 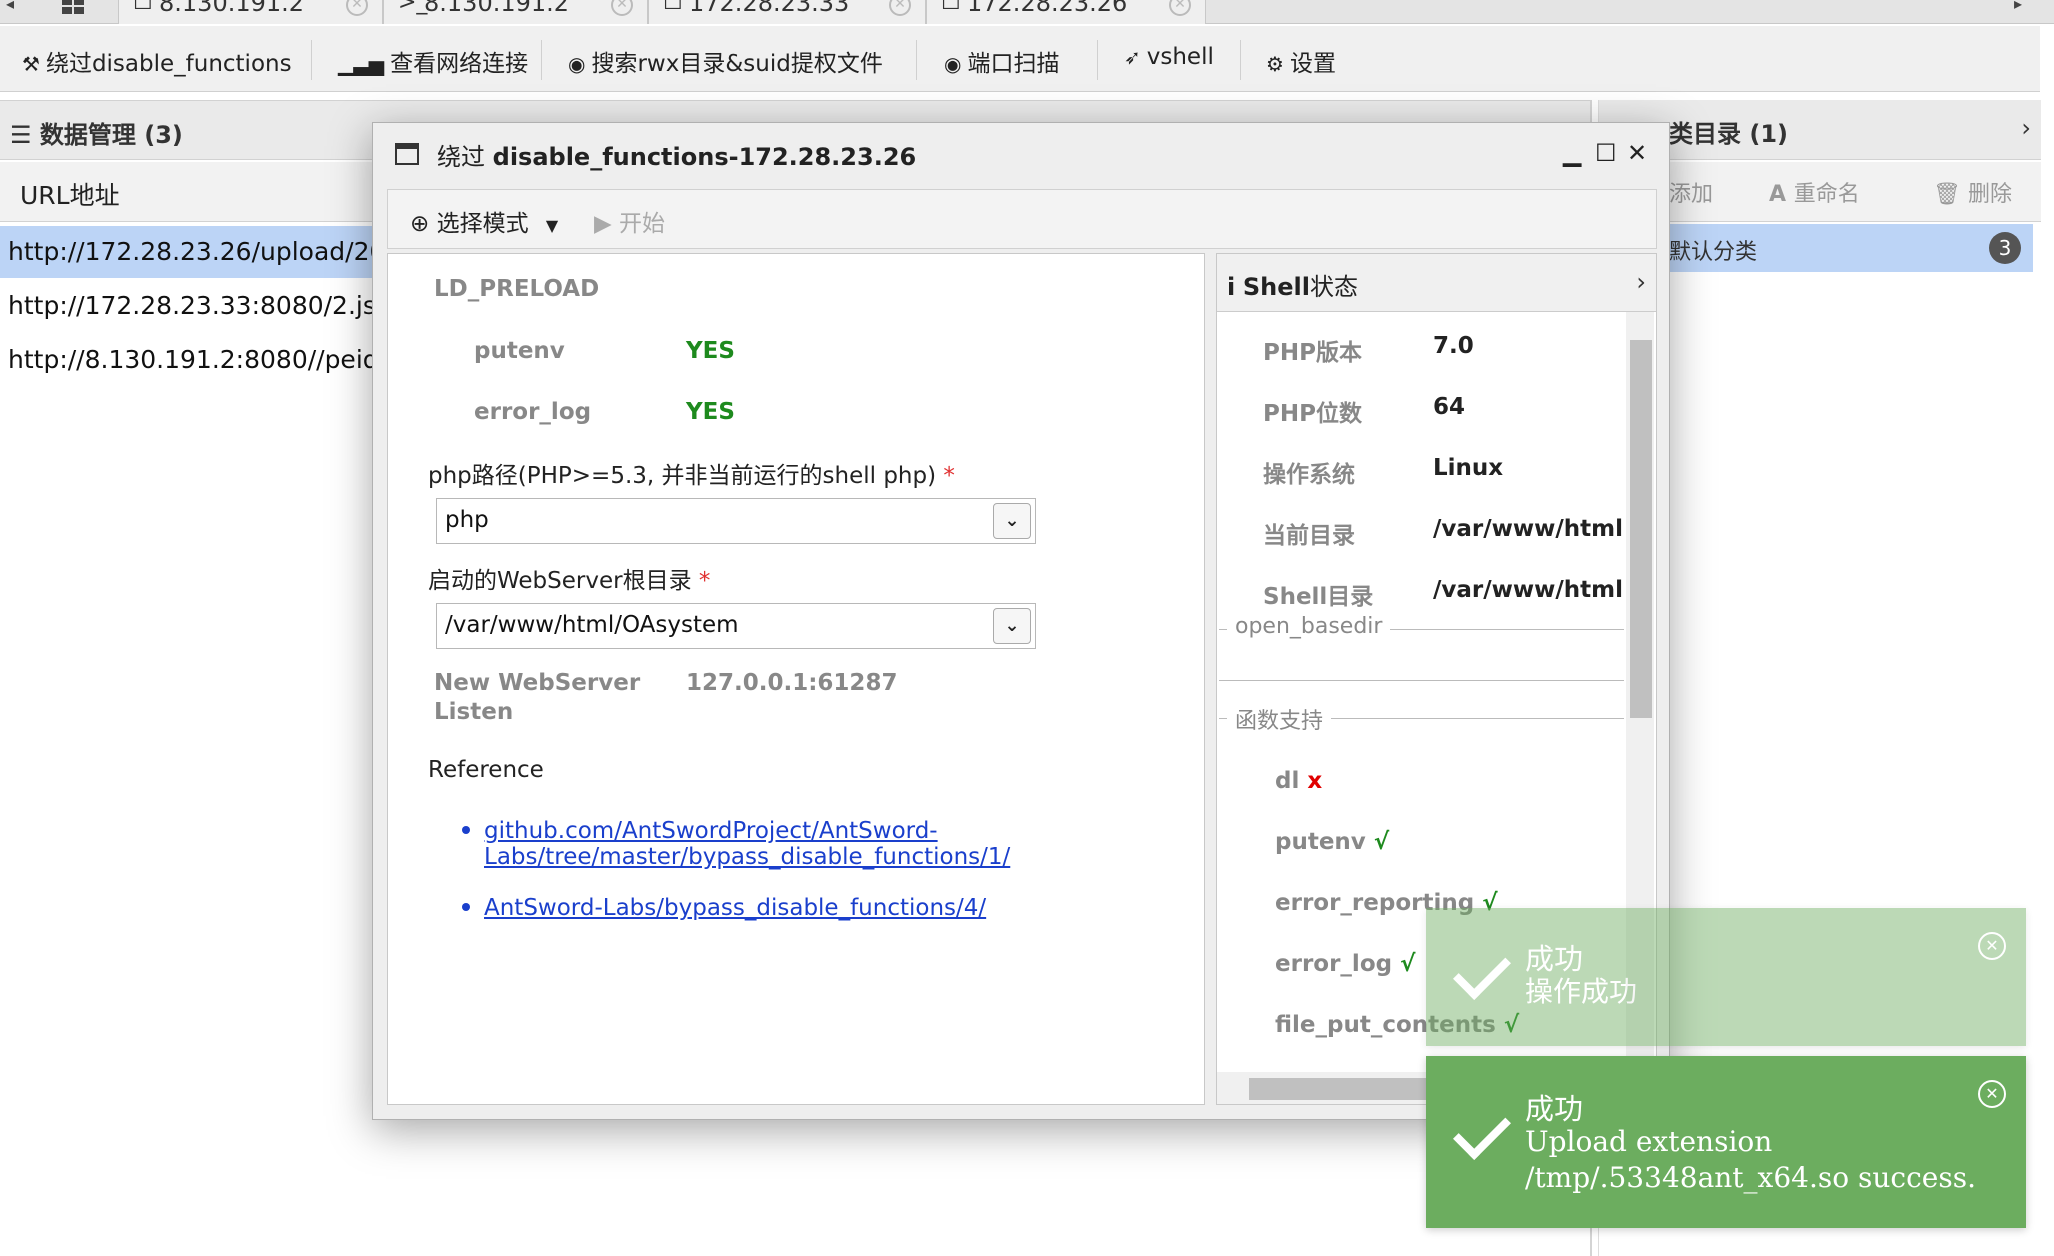 I want to click on settings-button: ⚙ 设置, so click(x=1301, y=61).